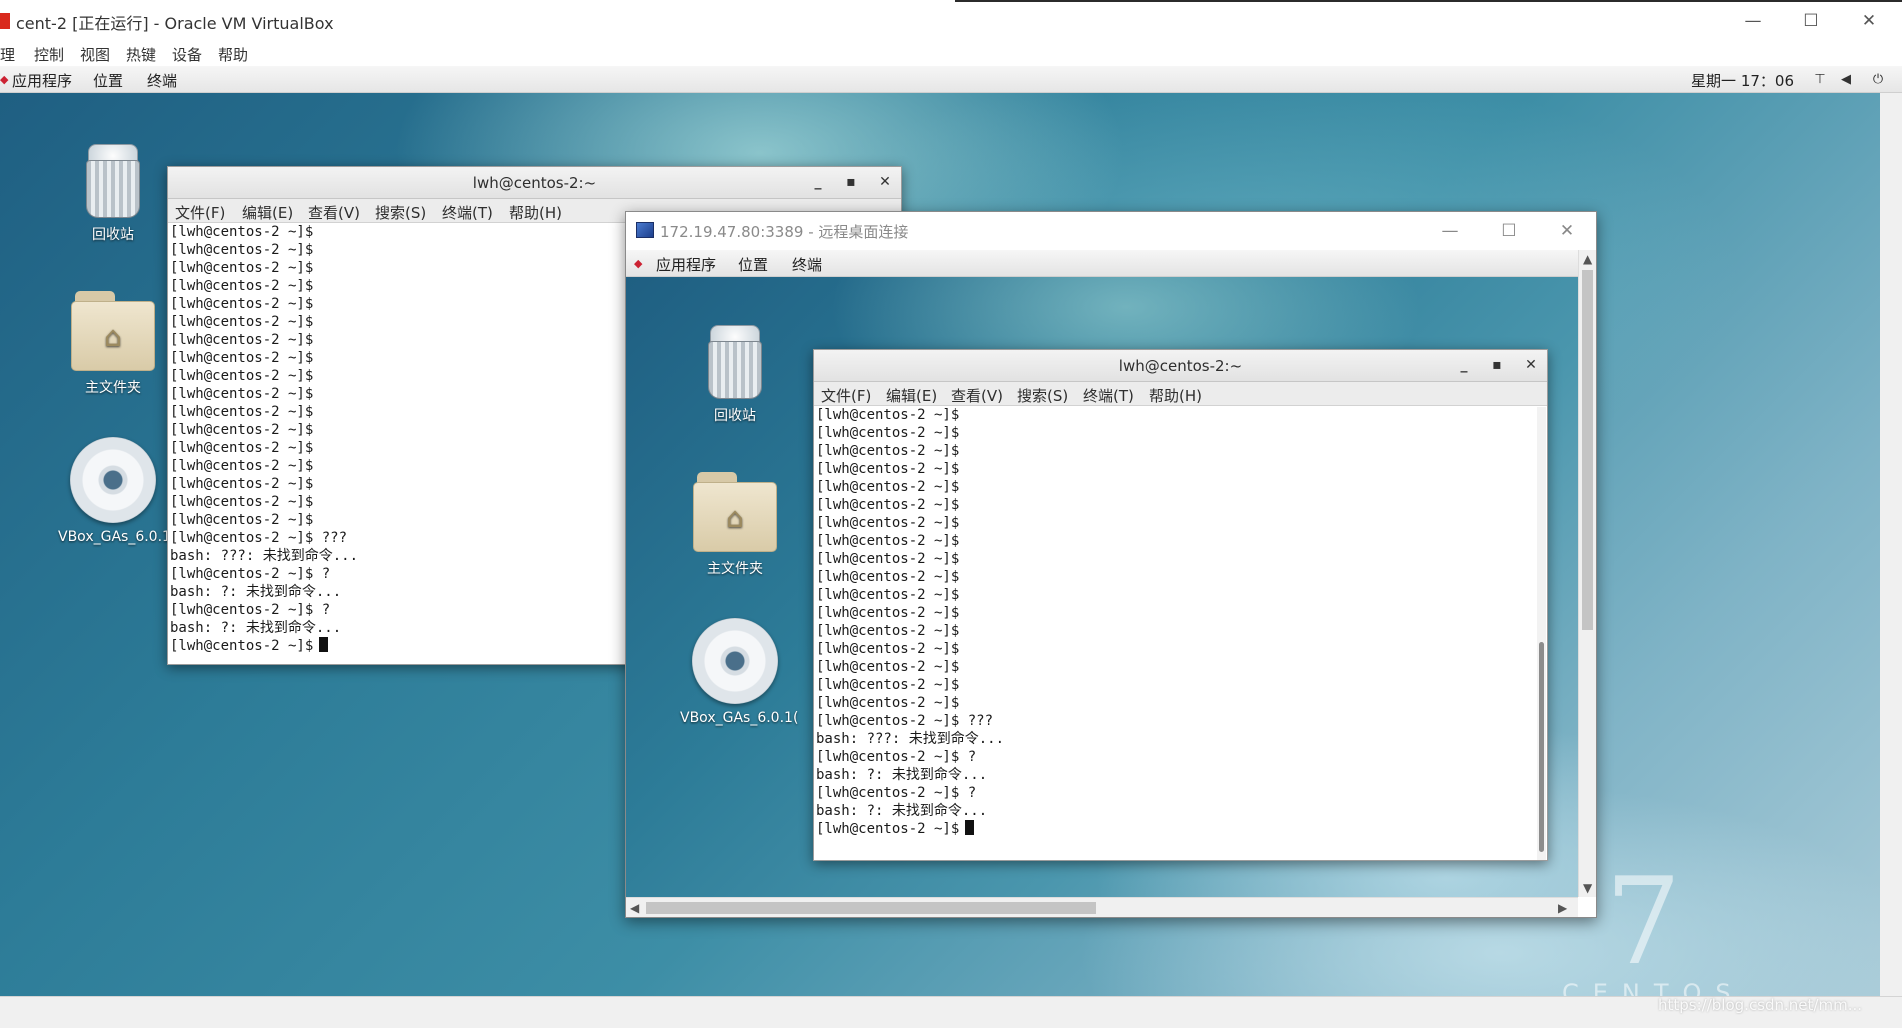 This screenshot has height=1028, width=1902. Describe the element at coordinates (1587, 450) in the screenshot. I see `rdp-vertical-scroll-thumb` at that location.